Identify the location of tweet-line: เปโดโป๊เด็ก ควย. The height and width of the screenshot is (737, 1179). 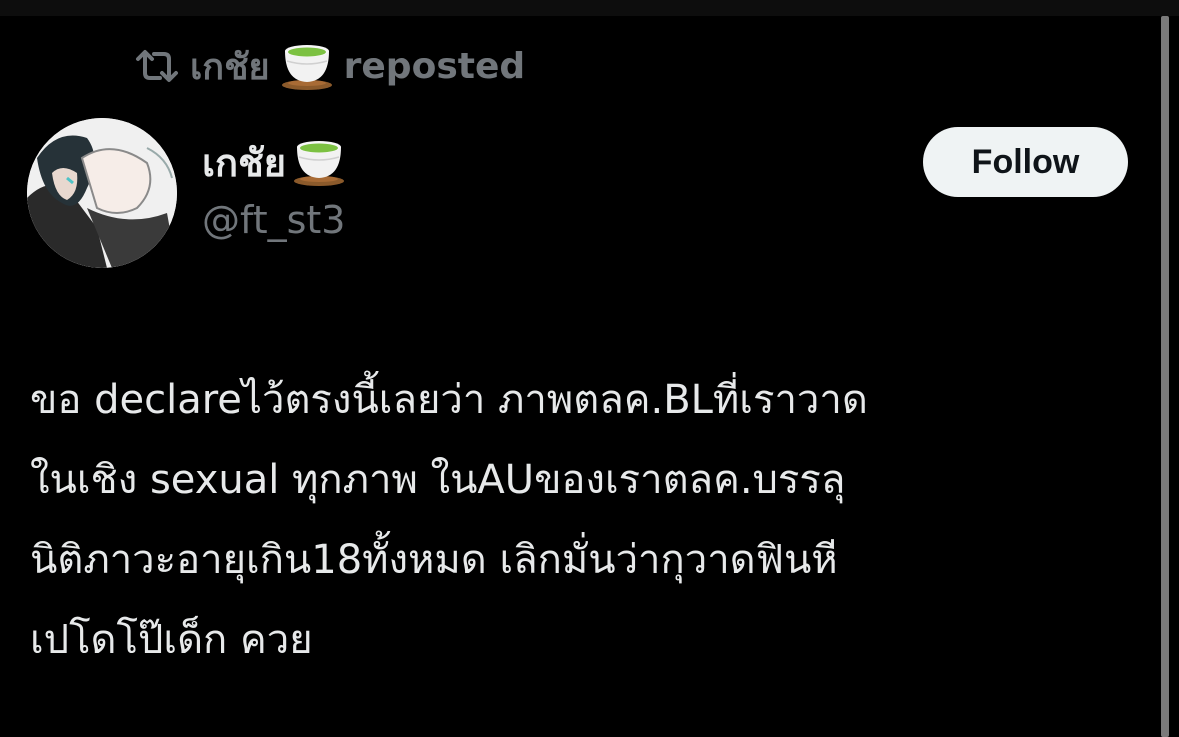
(171, 640).